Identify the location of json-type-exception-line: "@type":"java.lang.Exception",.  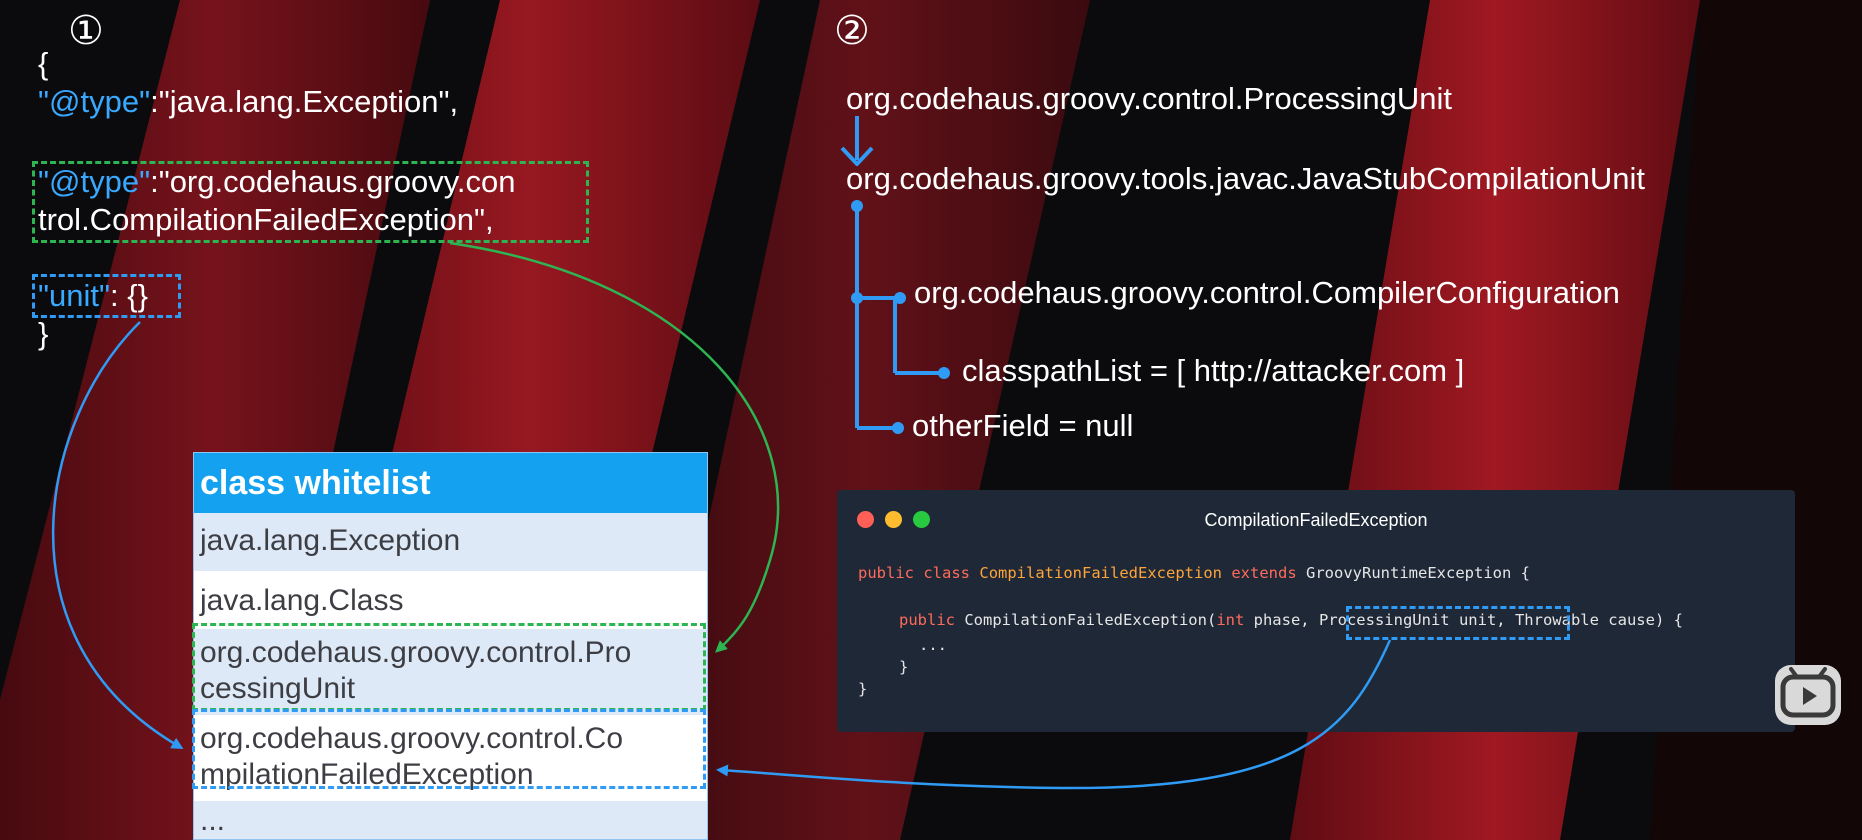
(248, 102).